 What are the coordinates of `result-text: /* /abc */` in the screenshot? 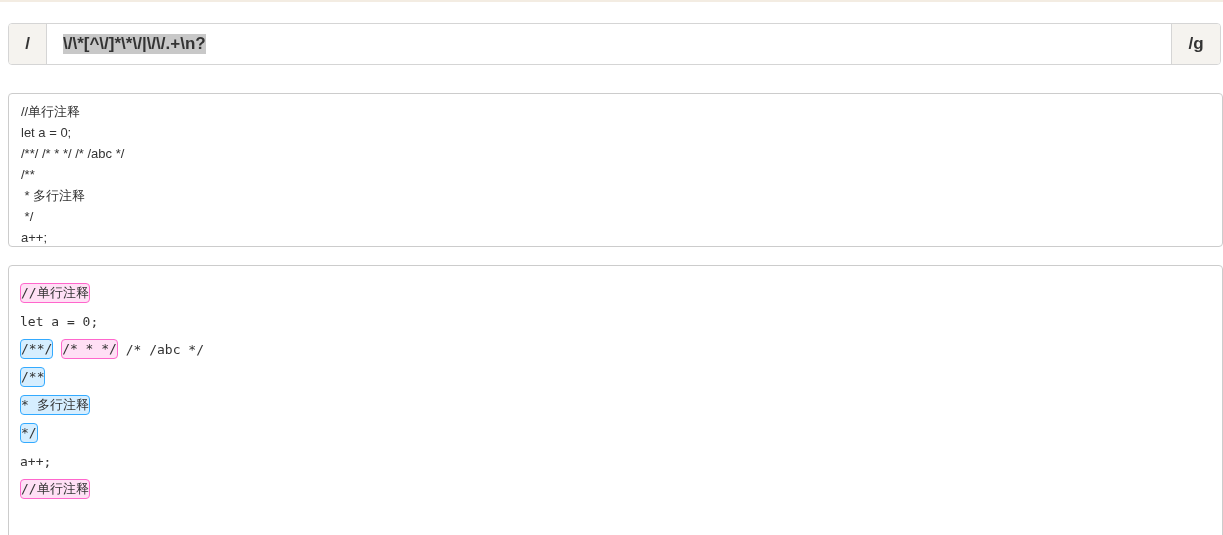 It's located at (164, 349).